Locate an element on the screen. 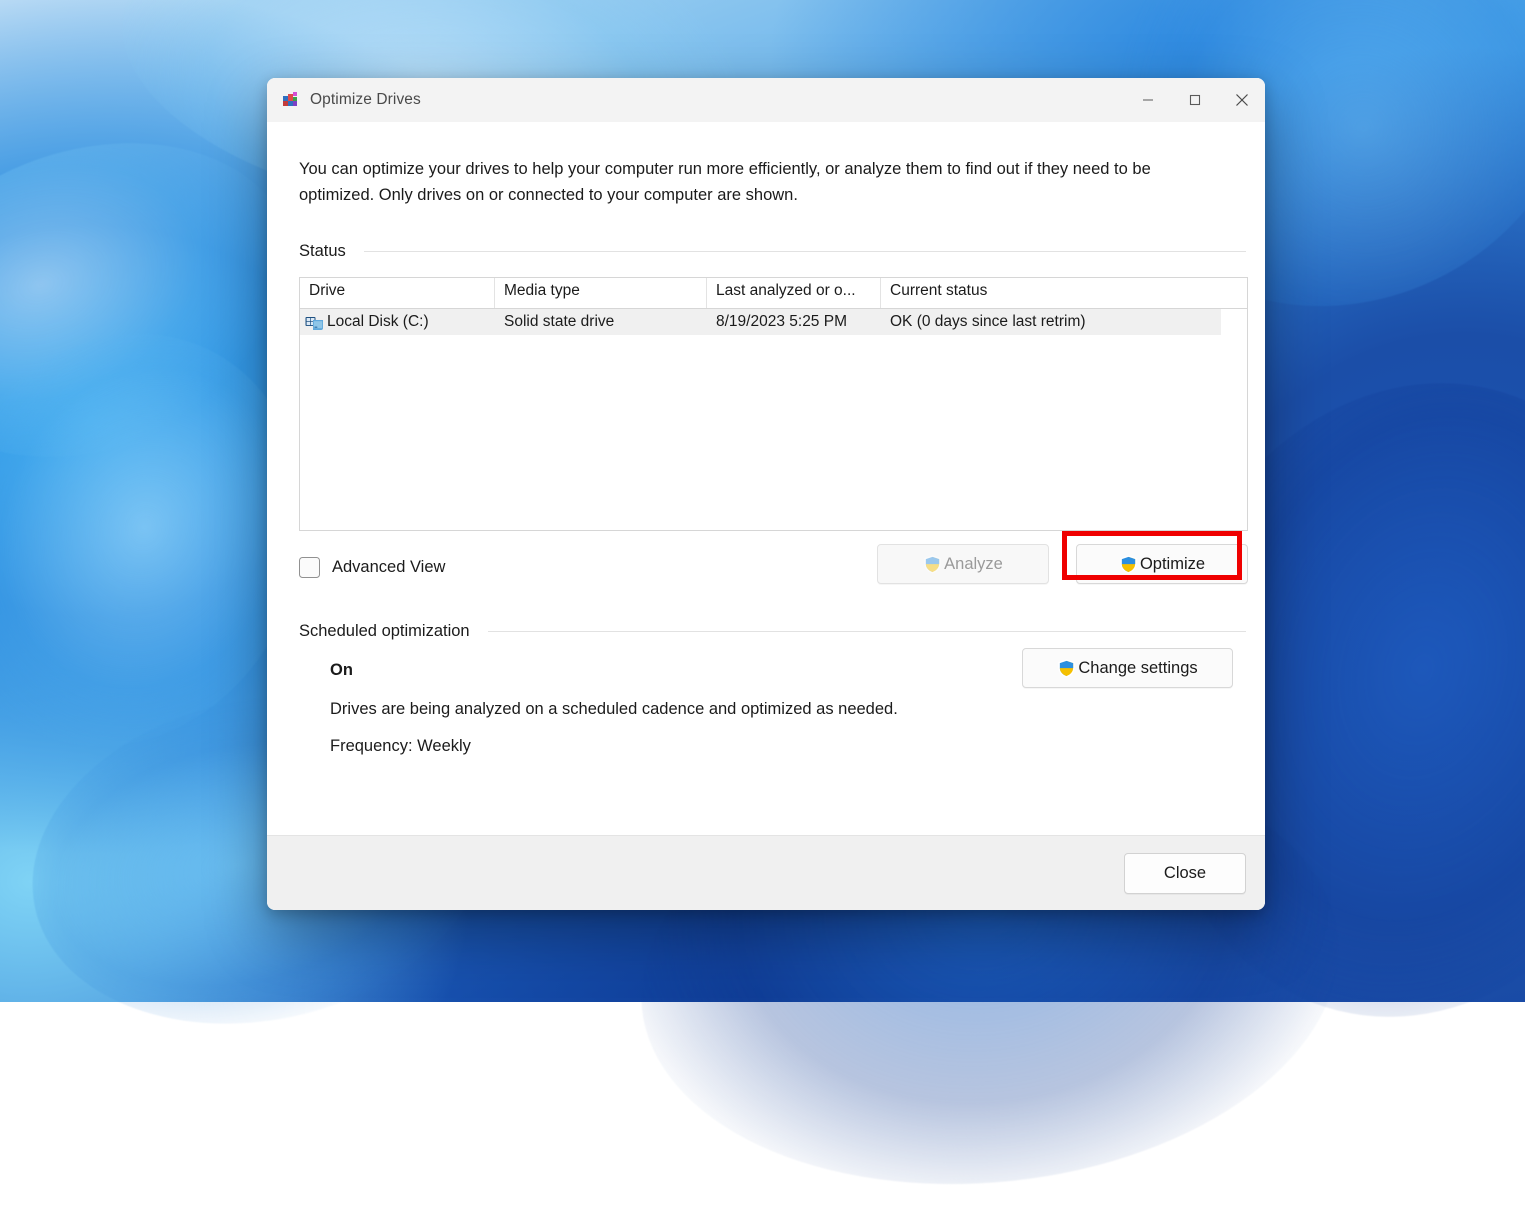  advanced-view-checkbox is located at coordinates (309, 567).